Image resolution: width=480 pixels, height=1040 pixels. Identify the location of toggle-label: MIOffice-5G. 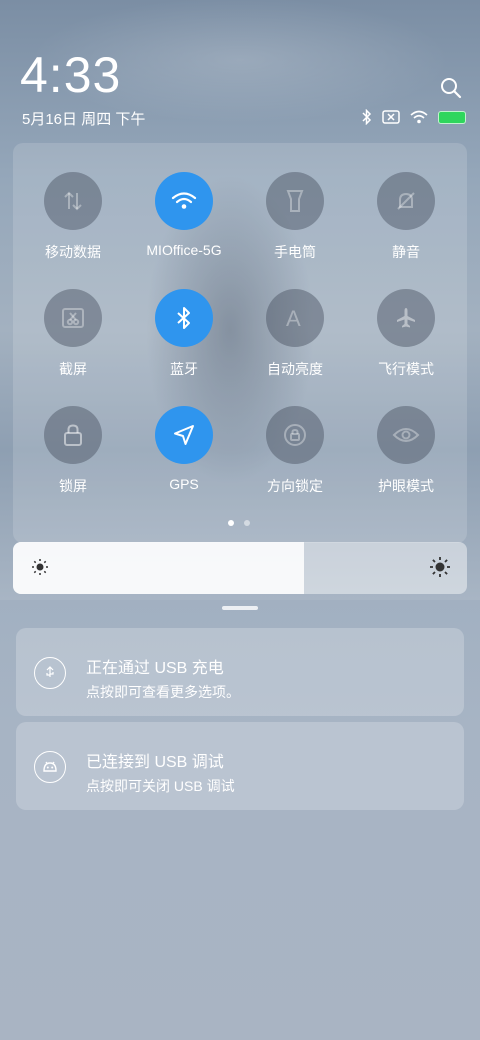
(184, 250).